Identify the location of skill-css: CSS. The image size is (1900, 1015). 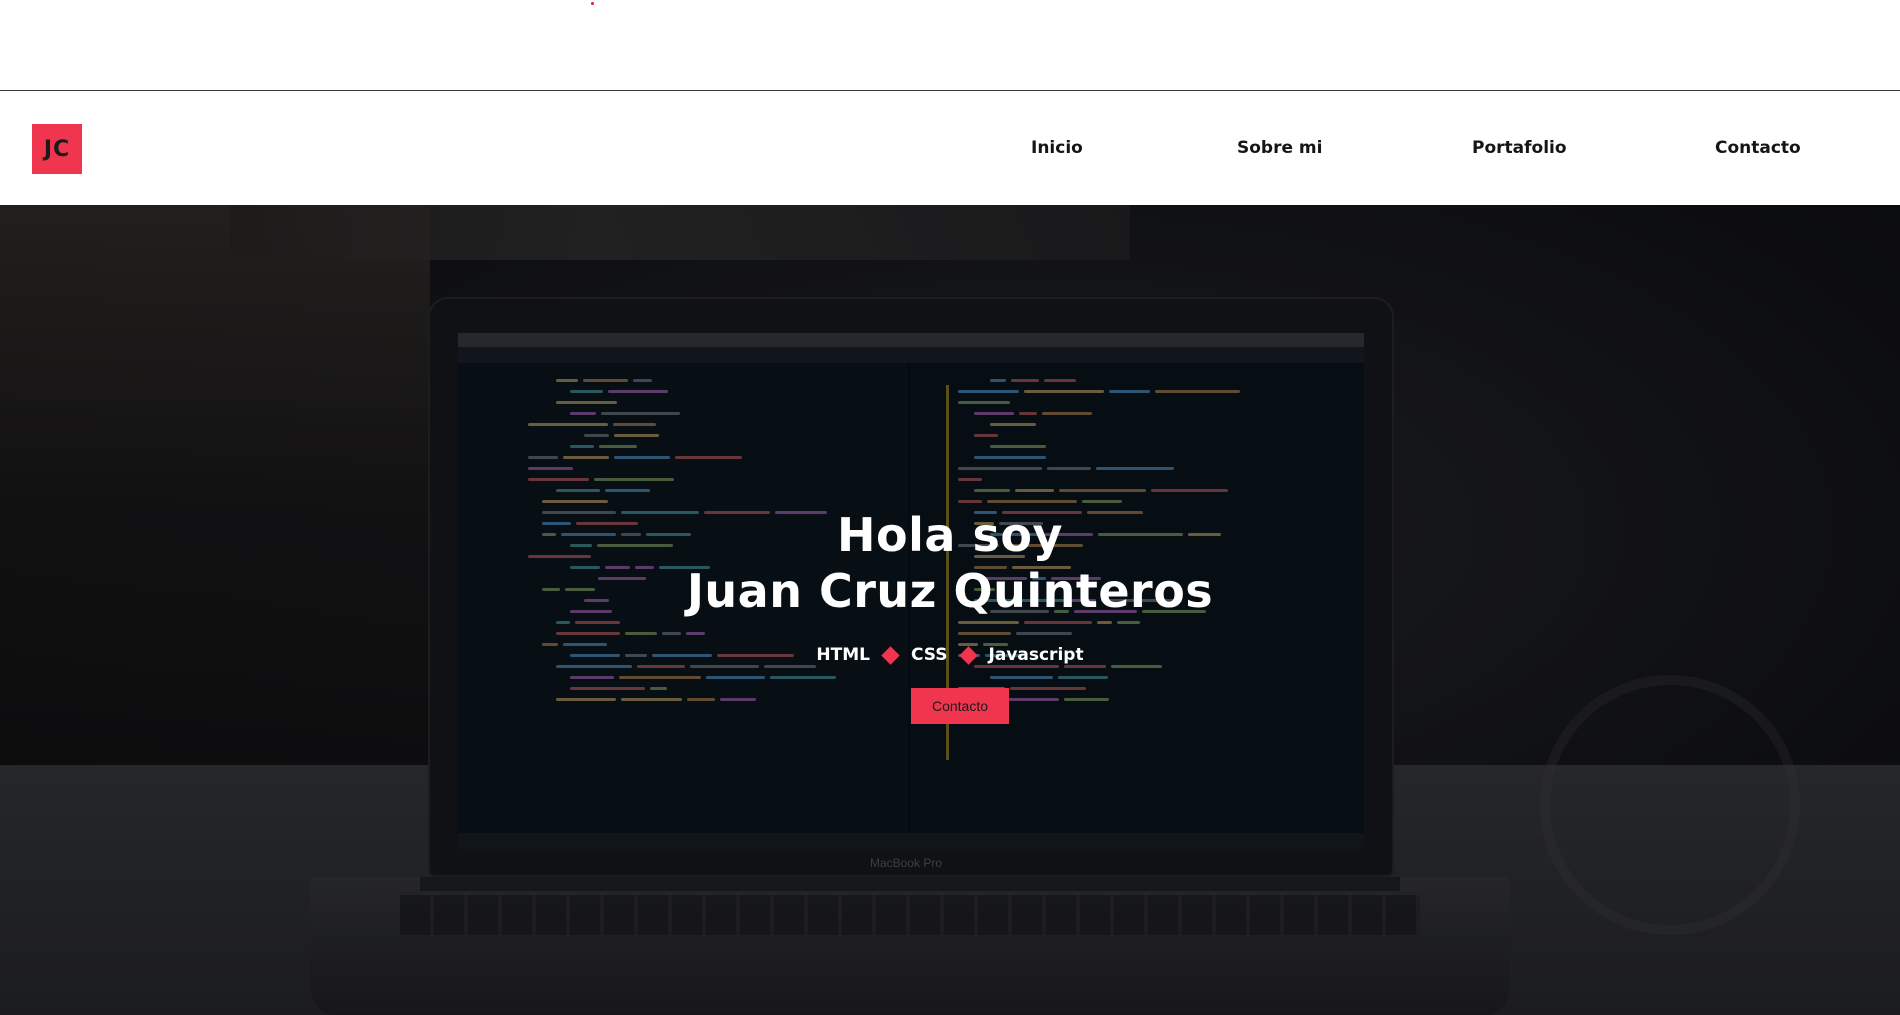
(929, 655).